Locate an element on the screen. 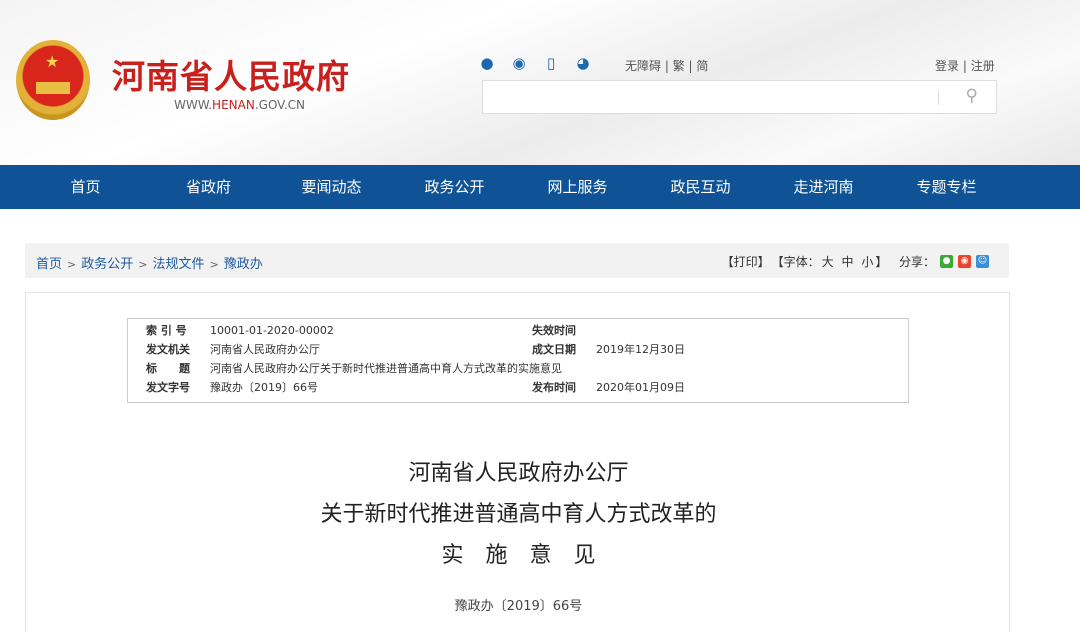 Image resolution: width=1080 pixels, height=632 pixels. index-value: 10001-01-2020-00002 is located at coordinates (272, 330).